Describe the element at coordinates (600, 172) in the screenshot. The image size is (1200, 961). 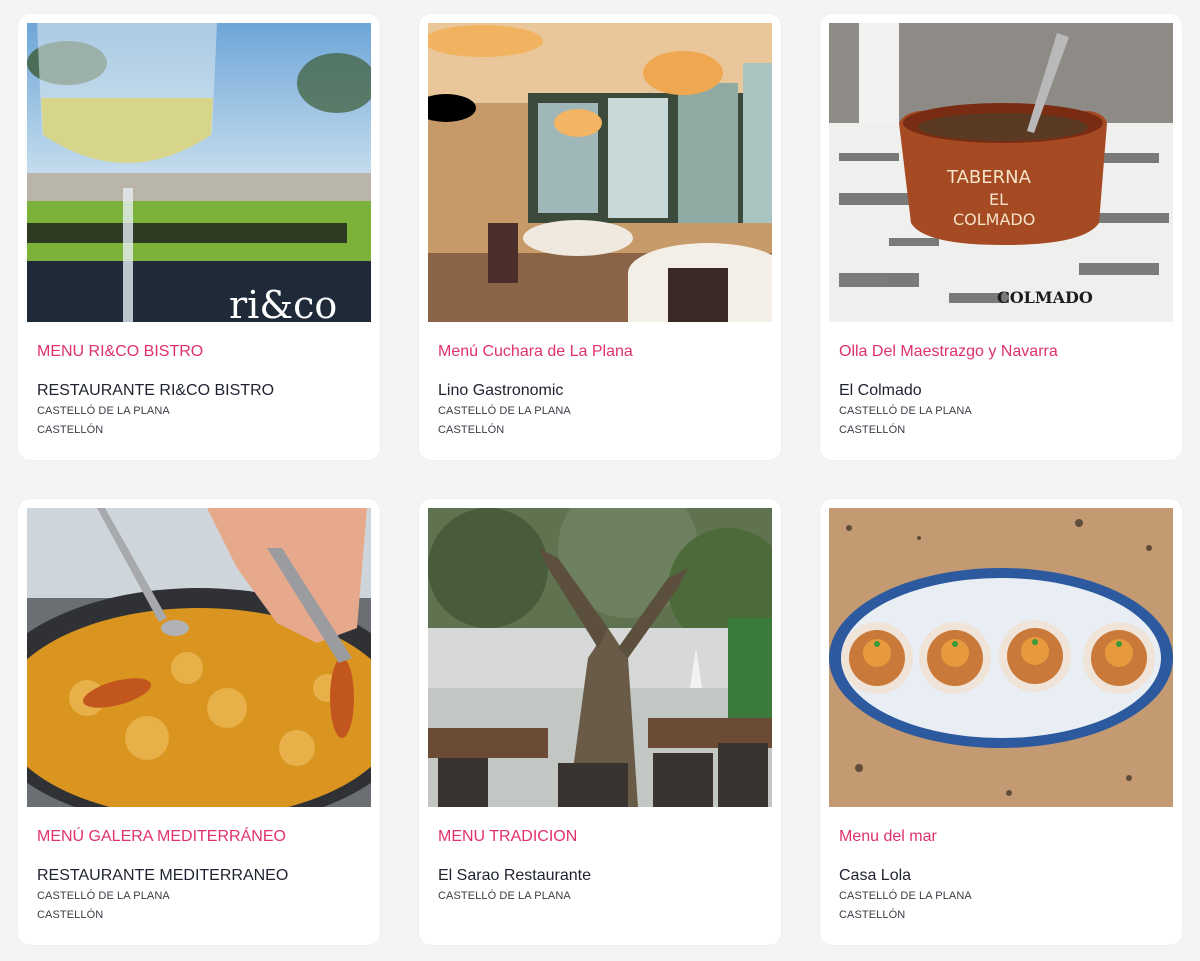
I see `menu-photo-dining-room` at that location.